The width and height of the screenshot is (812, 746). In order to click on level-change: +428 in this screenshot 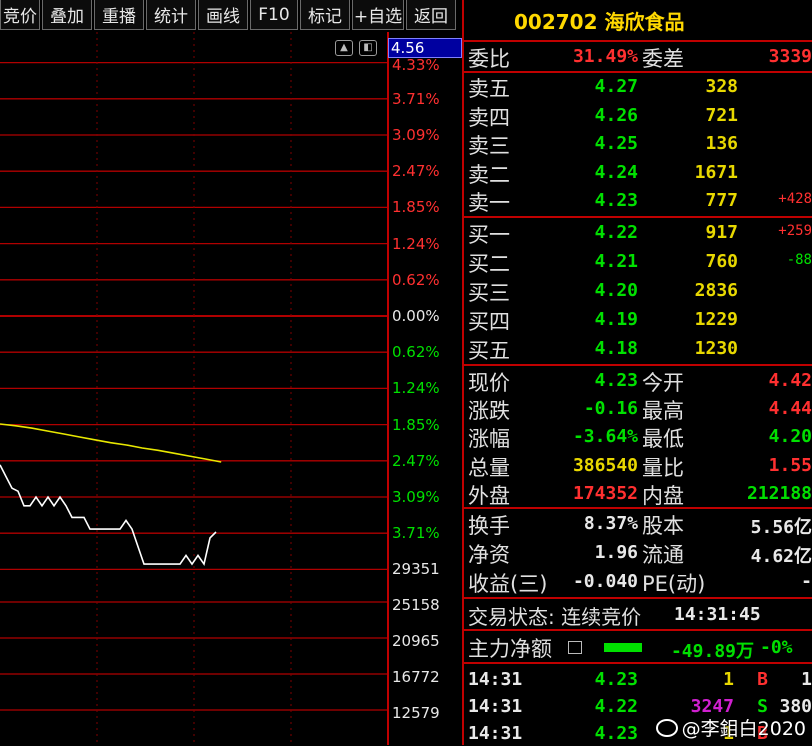, I will do `click(795, 199)`.